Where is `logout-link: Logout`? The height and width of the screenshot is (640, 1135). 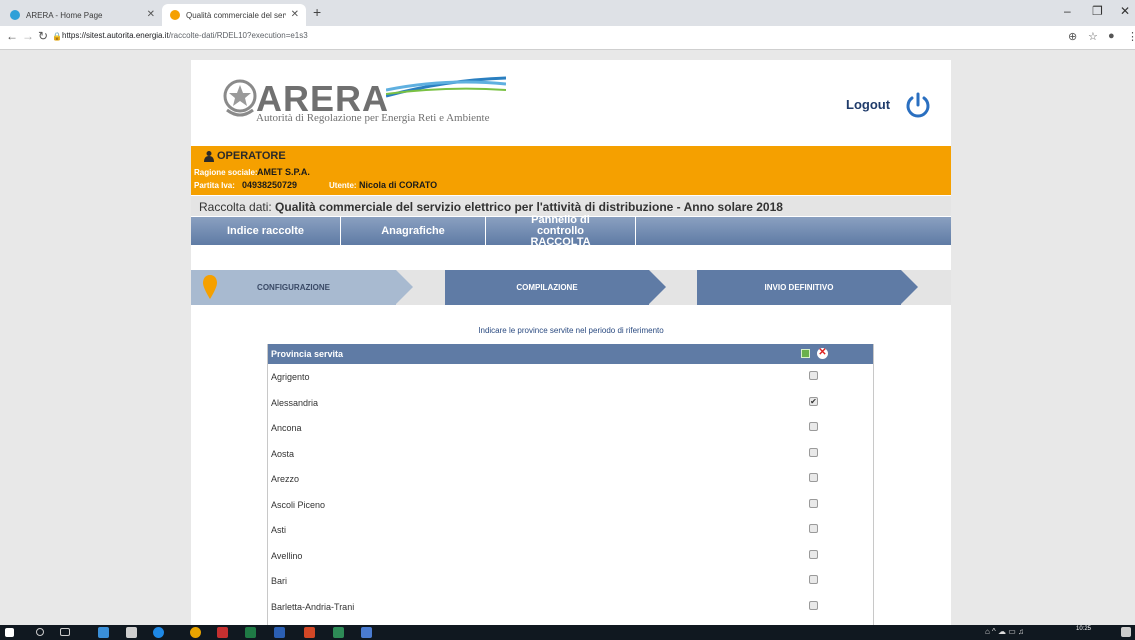
logout-link: Logout is located at coordinates (868, 104).